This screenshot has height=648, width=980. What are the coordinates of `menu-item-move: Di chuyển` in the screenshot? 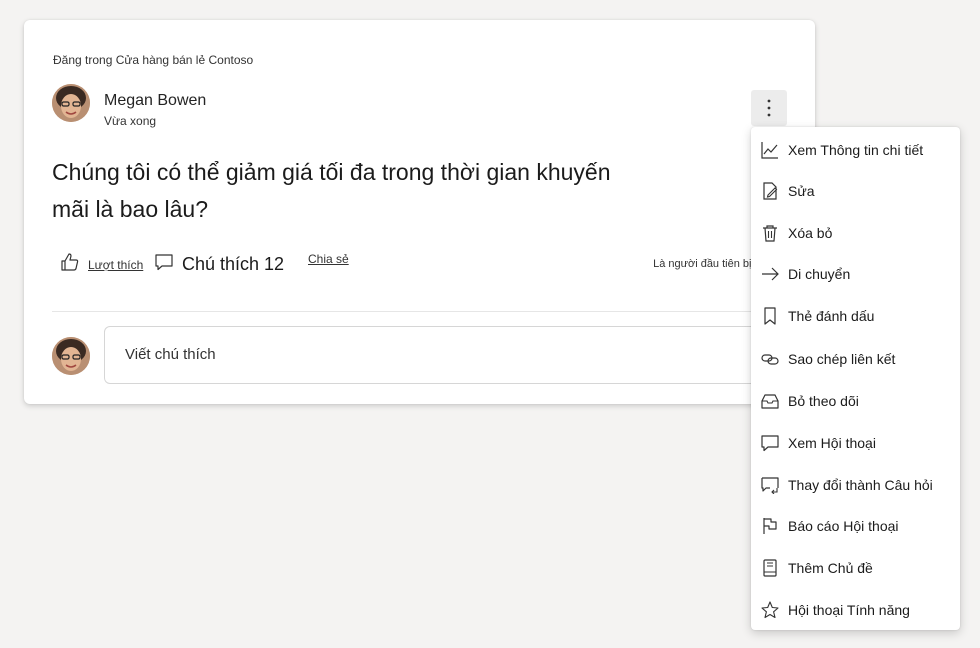 It's located at (855, 274).